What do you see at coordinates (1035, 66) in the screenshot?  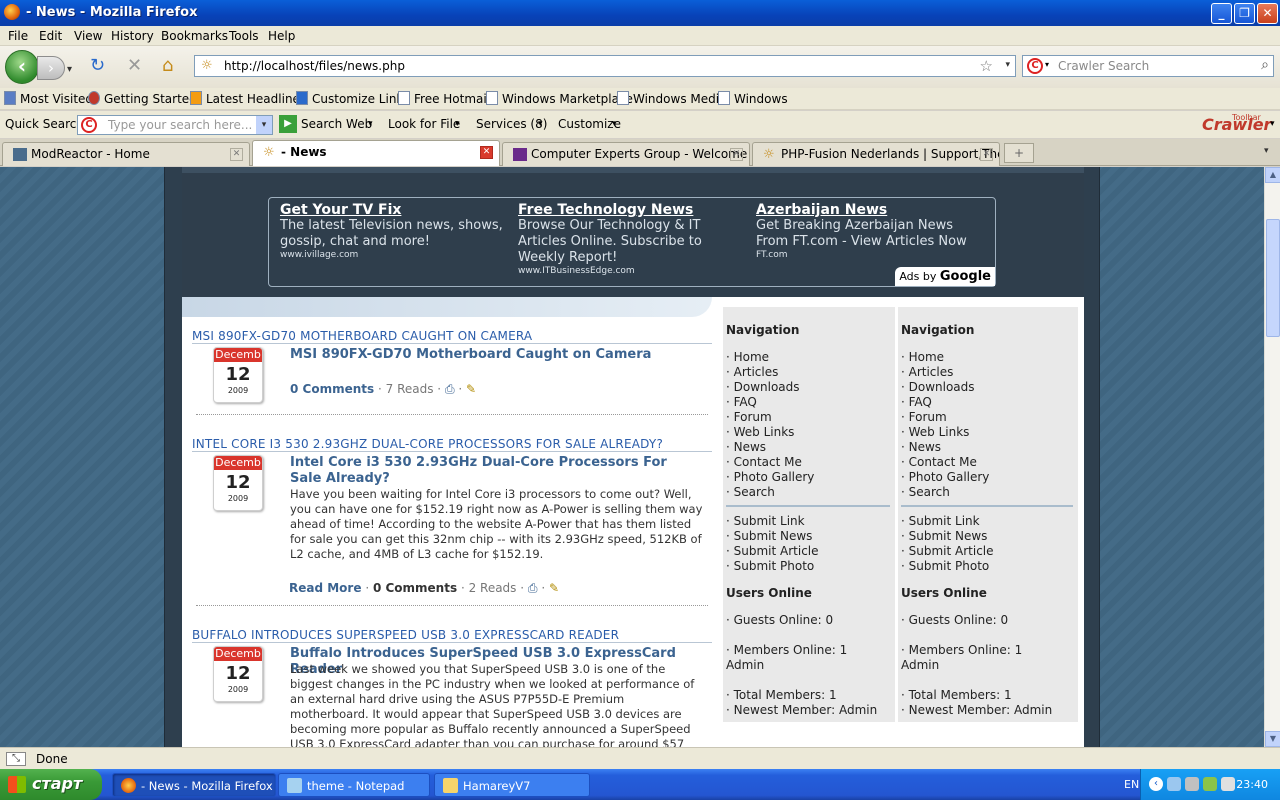 I see `crawler-engine-icon: C` at bounding box center [1035, 66].